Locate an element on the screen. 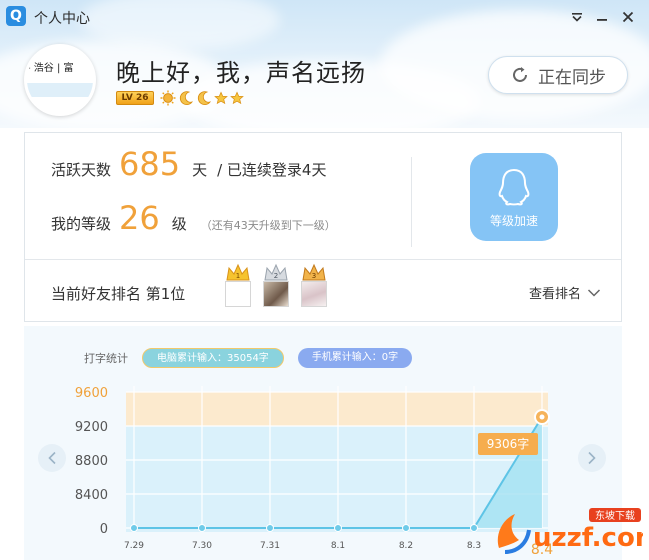 This screenshot has height=560, width=649. next-page-button is located at coordinates (592, 458).